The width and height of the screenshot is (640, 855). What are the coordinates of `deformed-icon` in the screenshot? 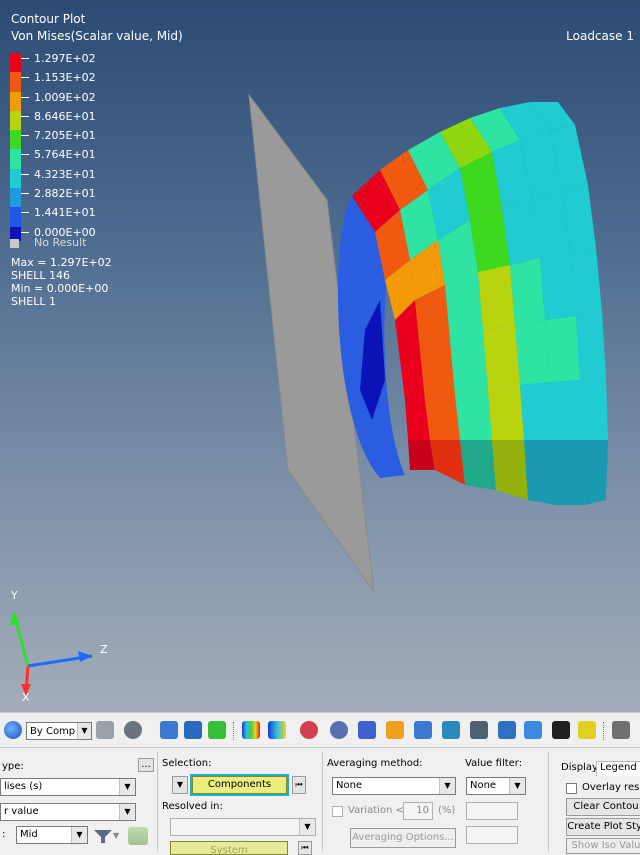 It's located at (339, 730).